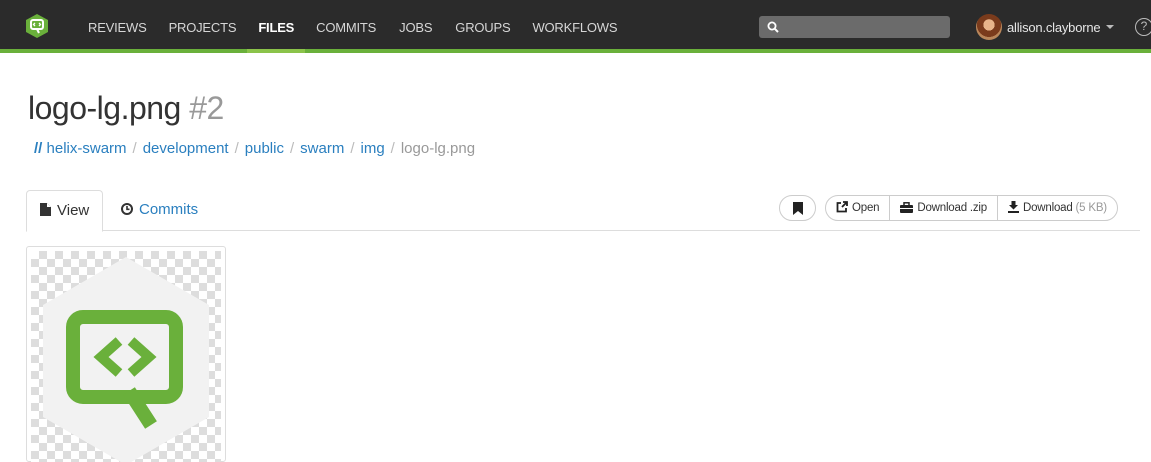  I want to click on breadcrumb-root: //, so click(38, 148).